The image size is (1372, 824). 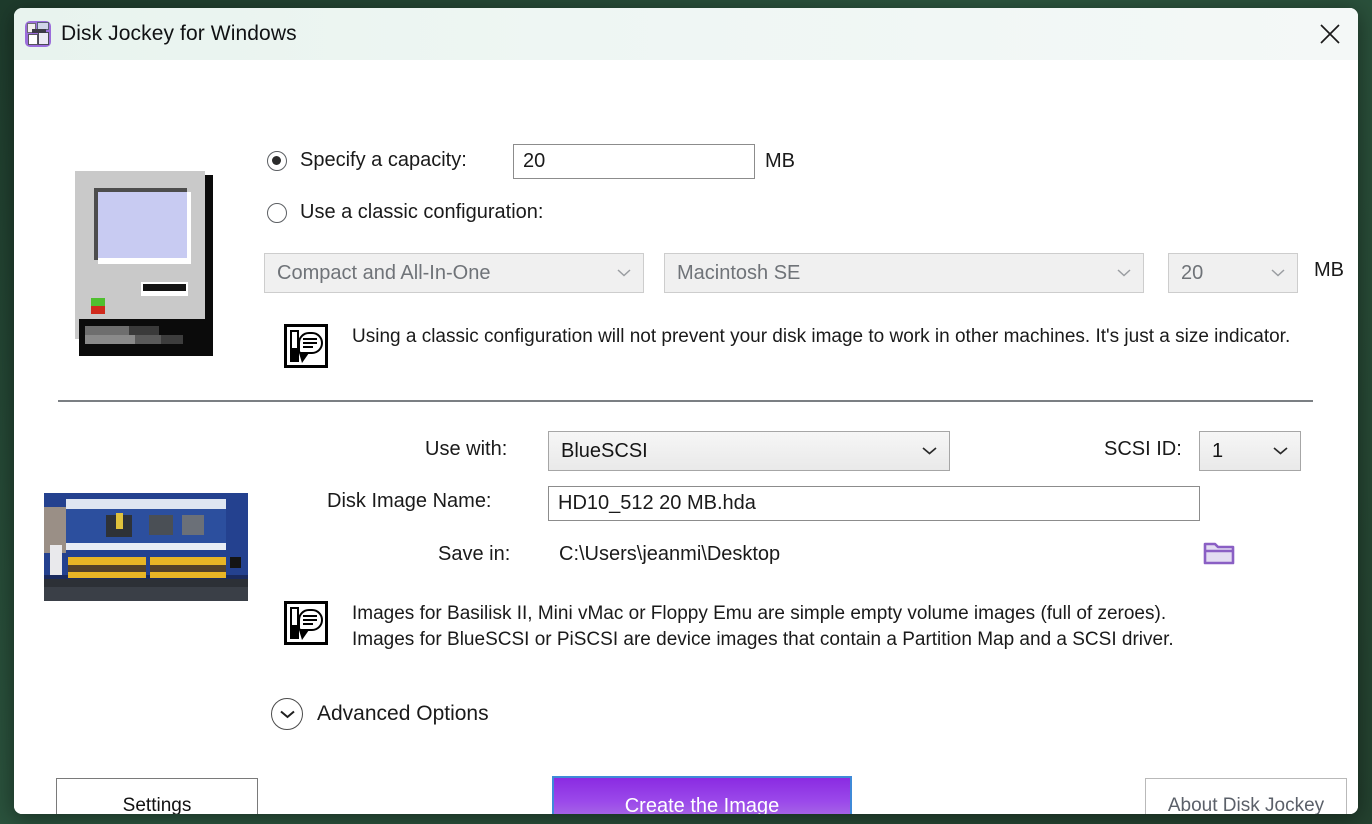 What do you see at coordinates (670, 554) in the screenshot?
I see `save-in-path: C:\Users\jeanmi\Desktop` at bounding box center [670, 554].